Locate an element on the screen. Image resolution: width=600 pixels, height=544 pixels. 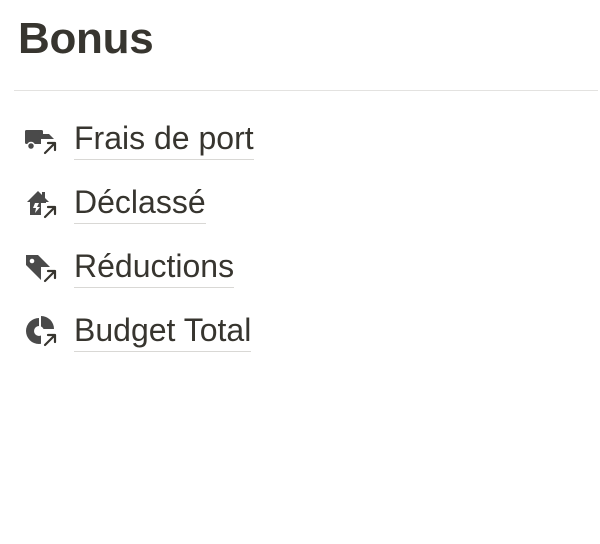
link-frais-de-port: Frais de port is located at coordinates (138, 138).